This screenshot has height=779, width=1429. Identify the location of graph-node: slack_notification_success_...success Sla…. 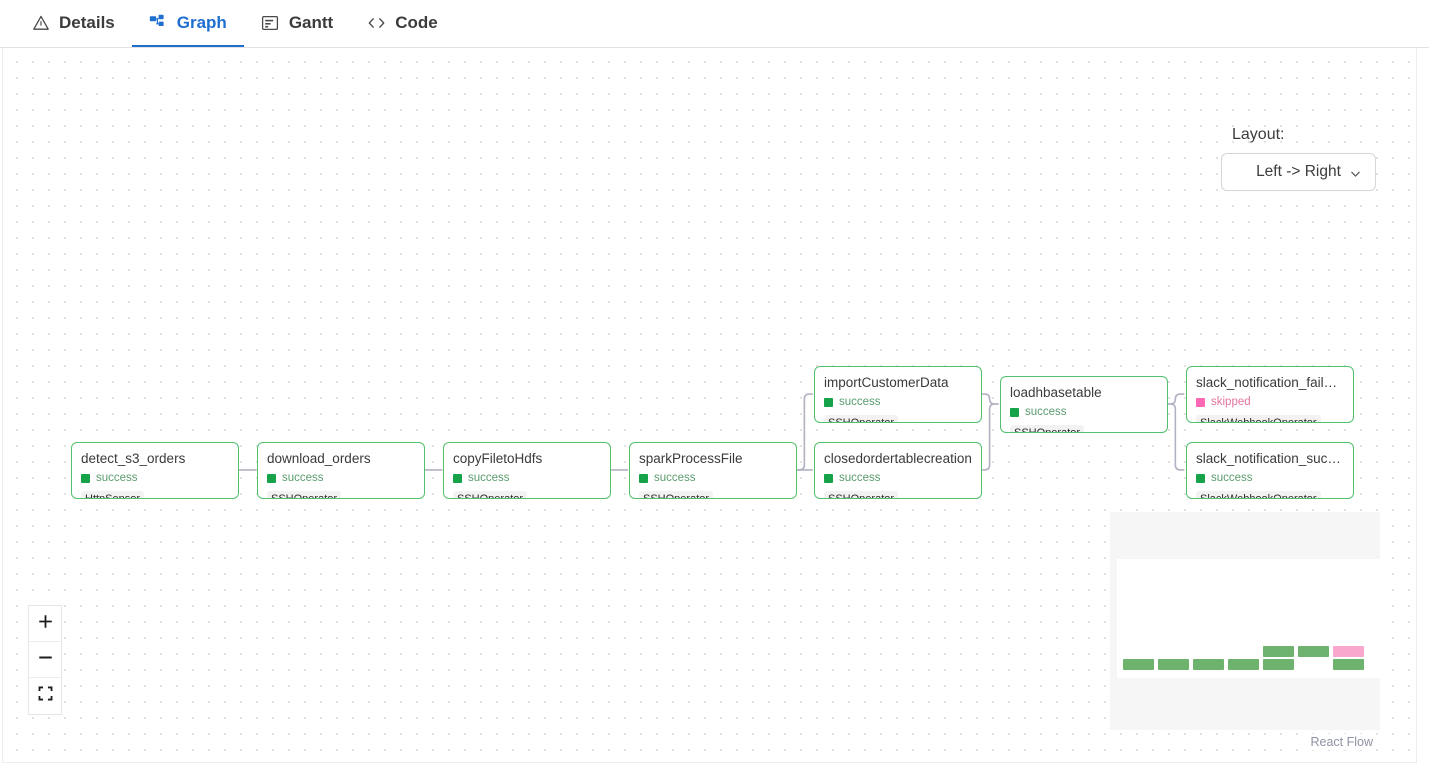
(1270, 470).